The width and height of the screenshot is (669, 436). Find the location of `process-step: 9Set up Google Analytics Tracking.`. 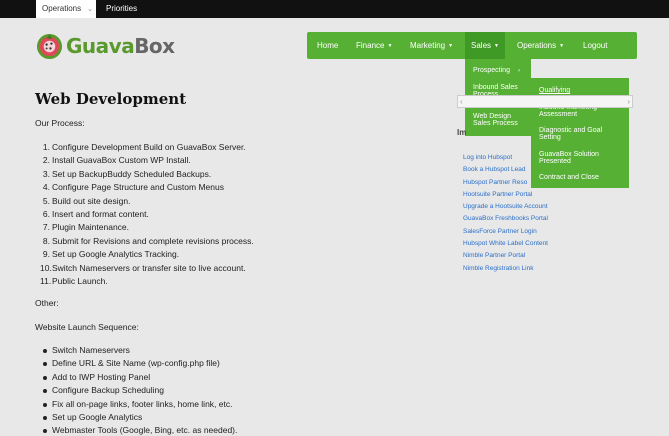

process-step: 9Set up Google Analytics Tracking. is located at coordinates (148, 254).